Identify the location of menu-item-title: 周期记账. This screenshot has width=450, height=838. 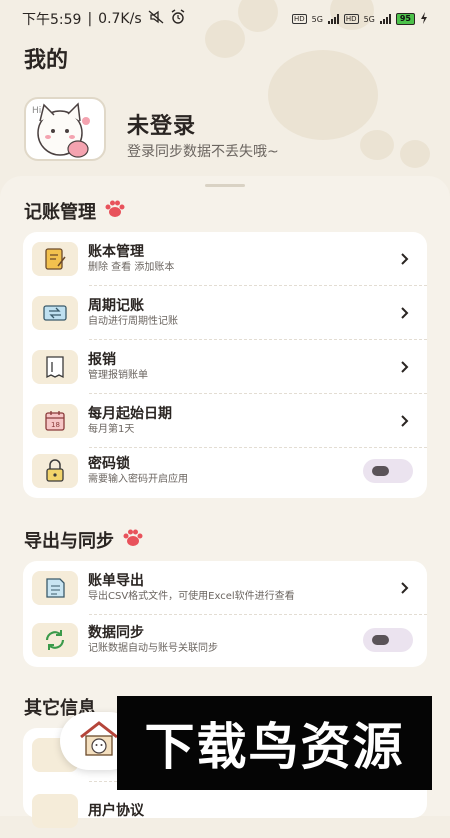
(116, 306).